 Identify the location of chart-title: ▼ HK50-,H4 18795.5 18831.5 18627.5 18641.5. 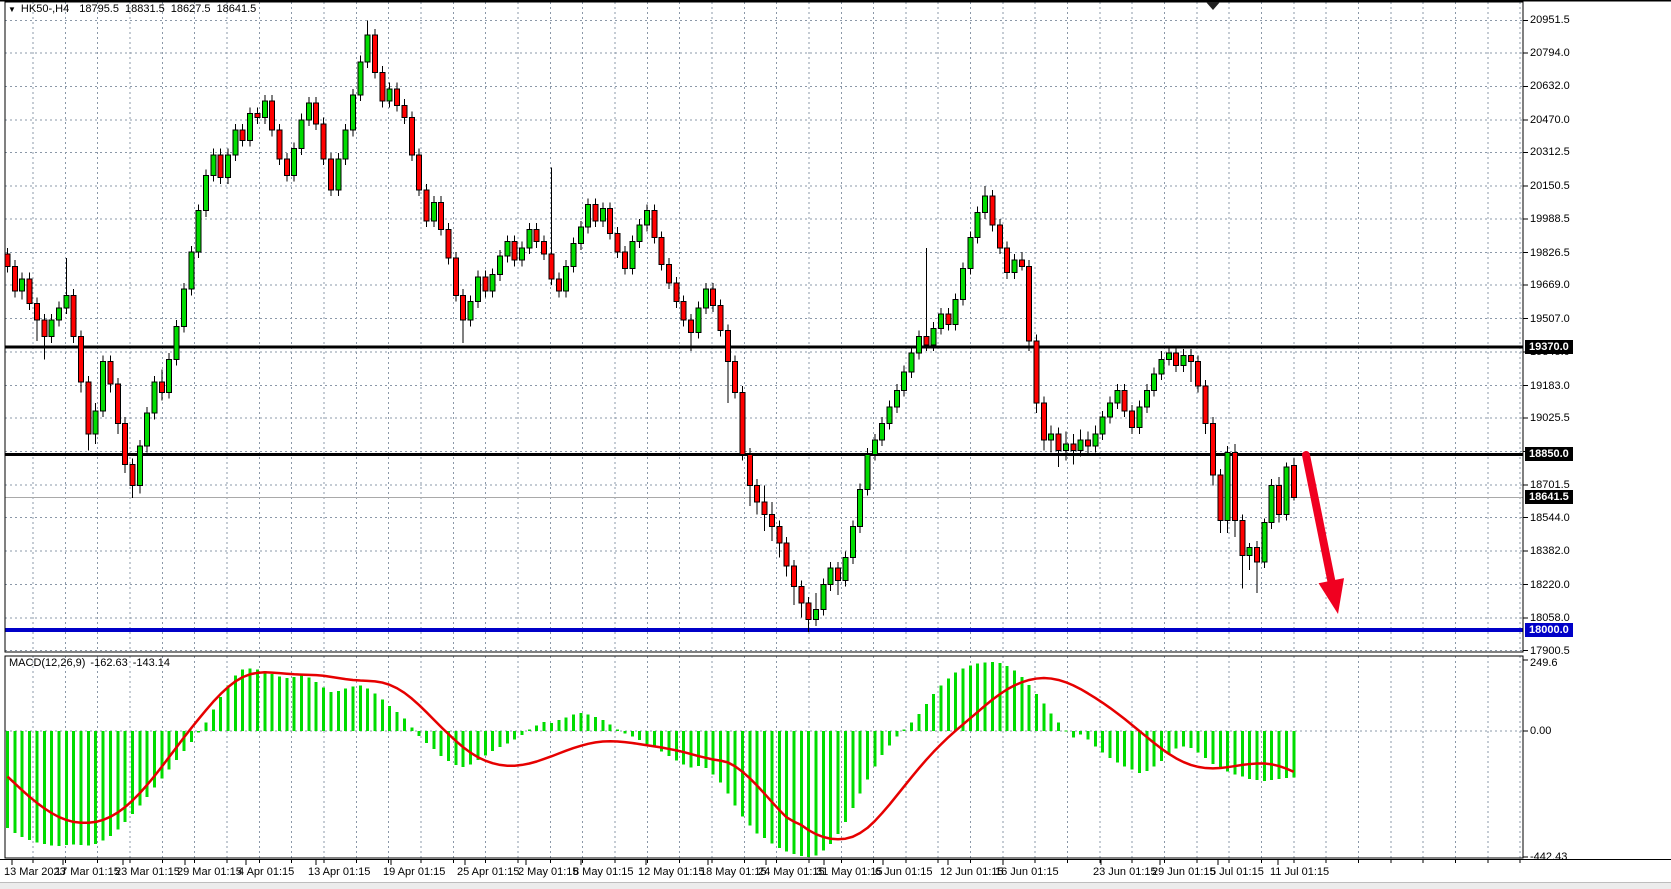
(135, 9).